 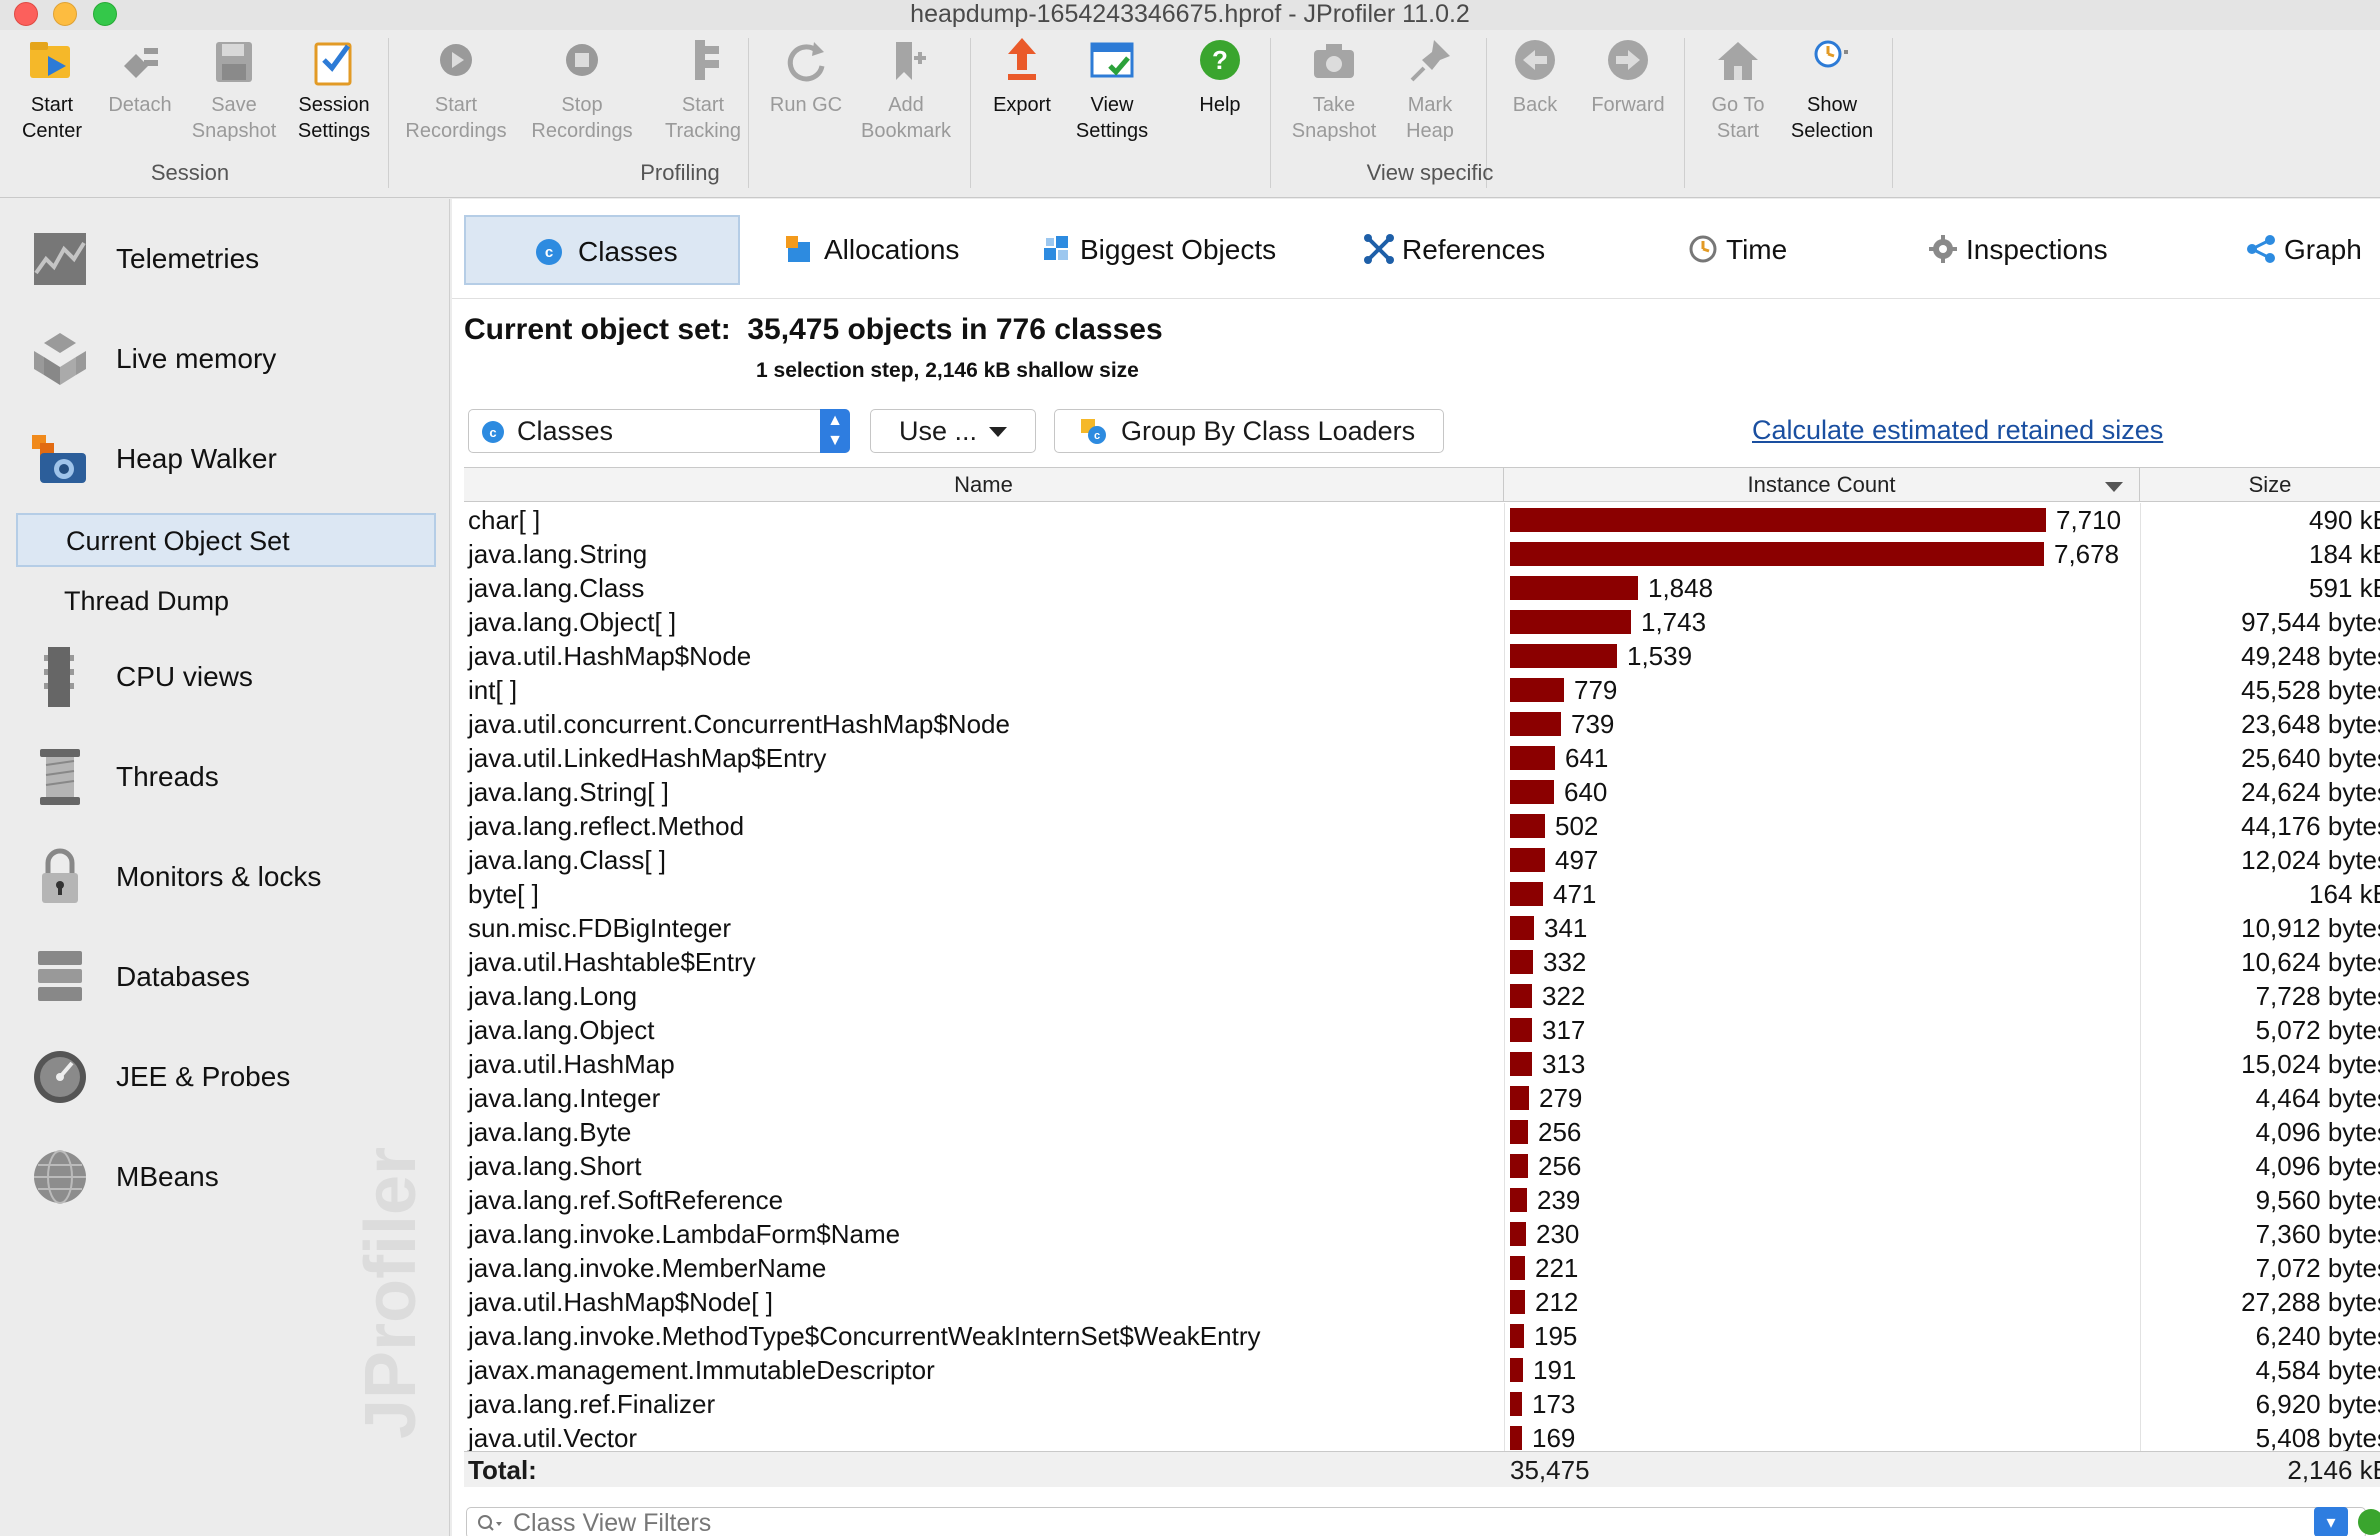 What do you see at coordinates (230, 677) in the screenshot?
I see `sidebar-item-cpu-views: CPU views` at bounding box center [230, 677].